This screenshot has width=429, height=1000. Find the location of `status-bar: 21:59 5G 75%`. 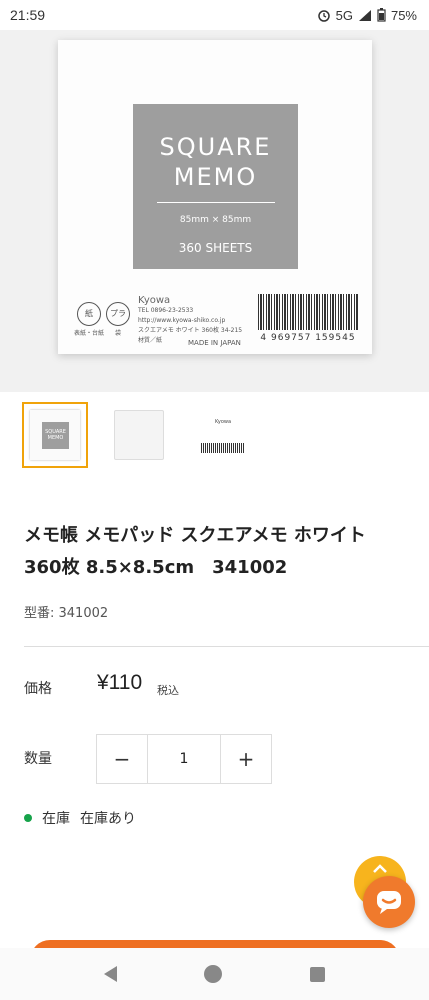

status-bar: 21:59 5G 75% is located at coordinates (214, 15).